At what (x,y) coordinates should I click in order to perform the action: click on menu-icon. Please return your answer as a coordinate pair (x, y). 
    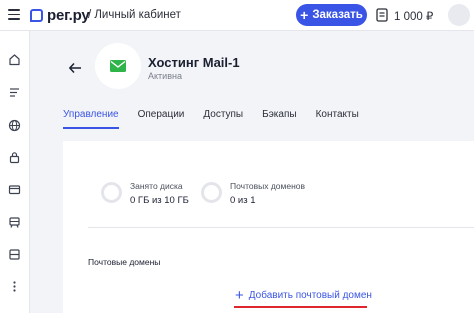
    Looking at the image, I should click on (14, 14).